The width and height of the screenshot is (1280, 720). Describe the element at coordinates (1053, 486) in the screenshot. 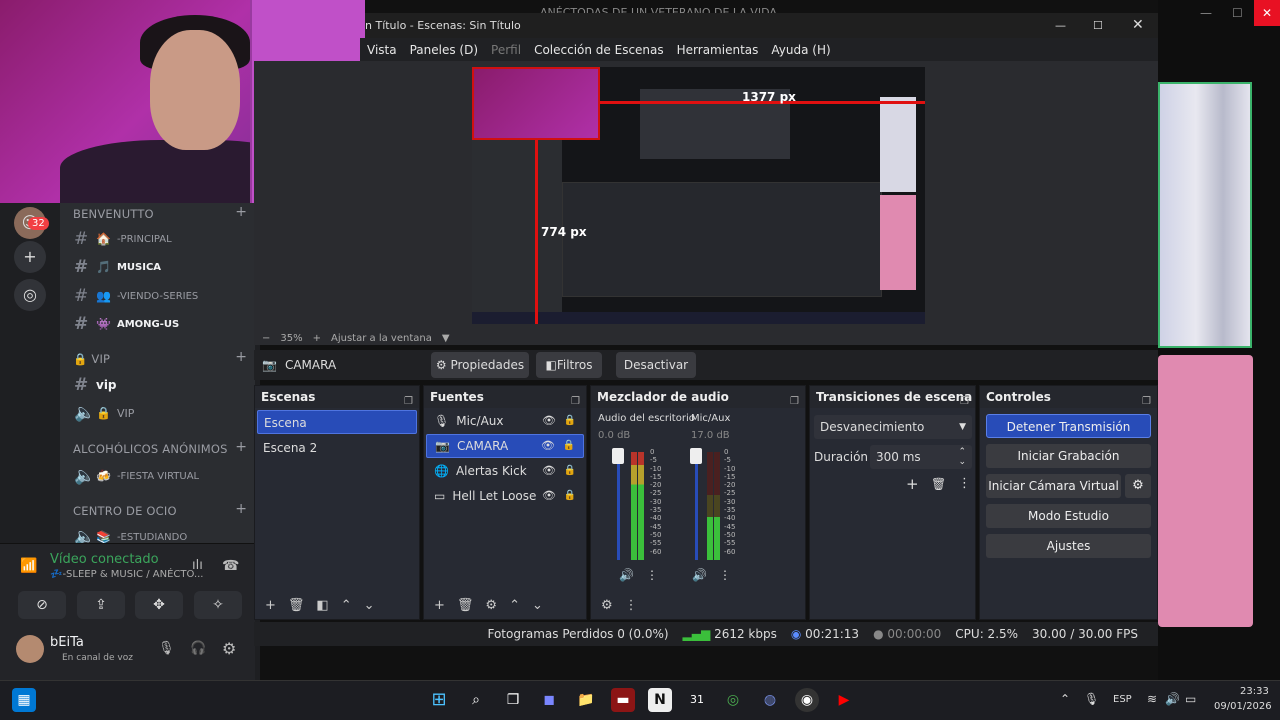

I see `start-virtual-camera-button: Iniciar Cámara Virtual` at that location.